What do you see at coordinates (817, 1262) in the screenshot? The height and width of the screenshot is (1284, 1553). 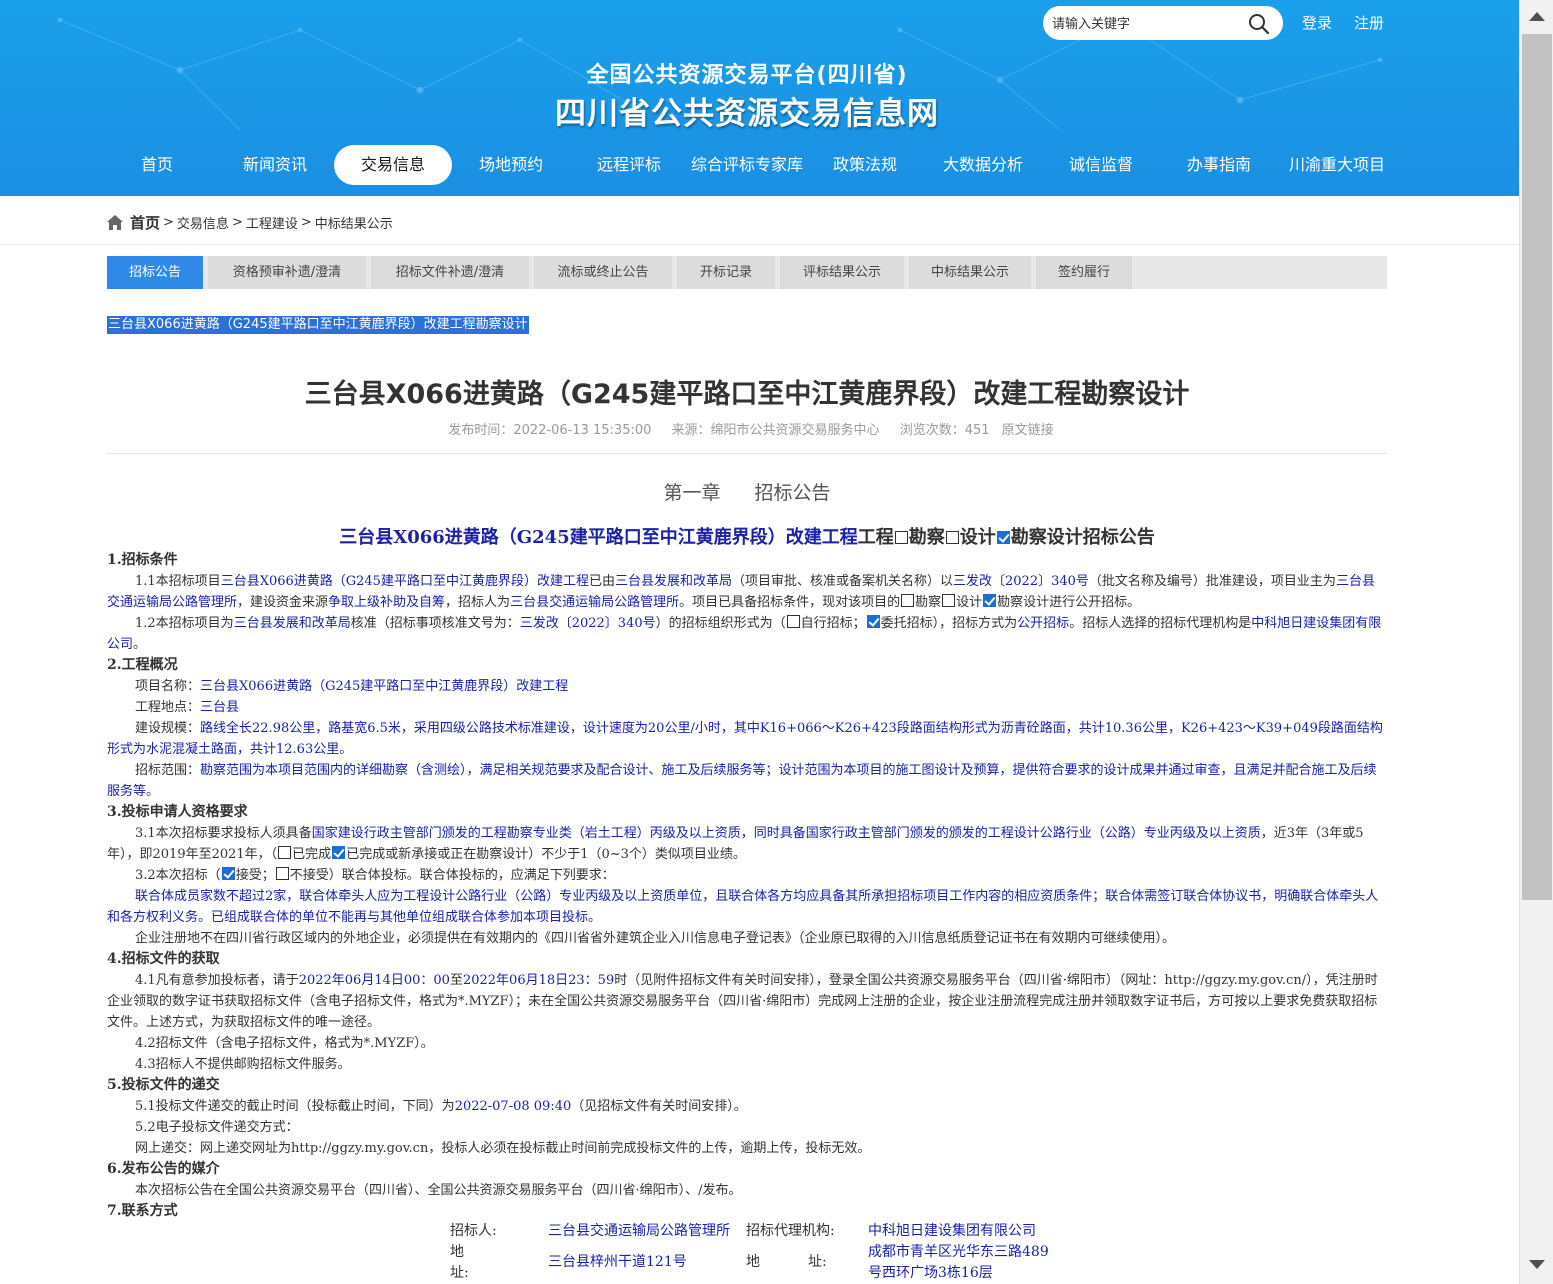 I see `agent-address-label: 址:` at bounding box center [817, 1262].